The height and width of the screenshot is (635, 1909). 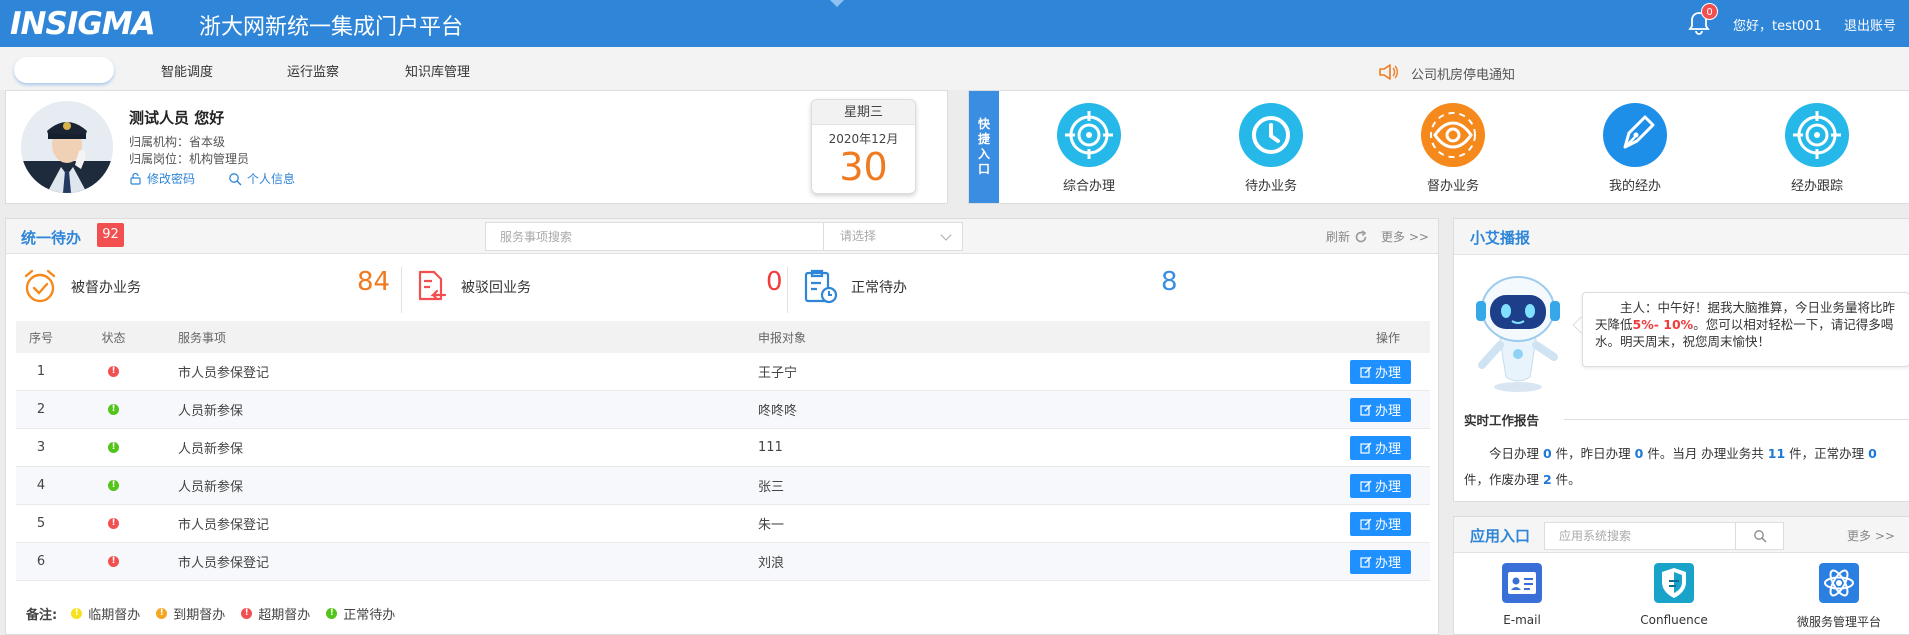 I want to click on search-icon, so click(x=1759, y=536).